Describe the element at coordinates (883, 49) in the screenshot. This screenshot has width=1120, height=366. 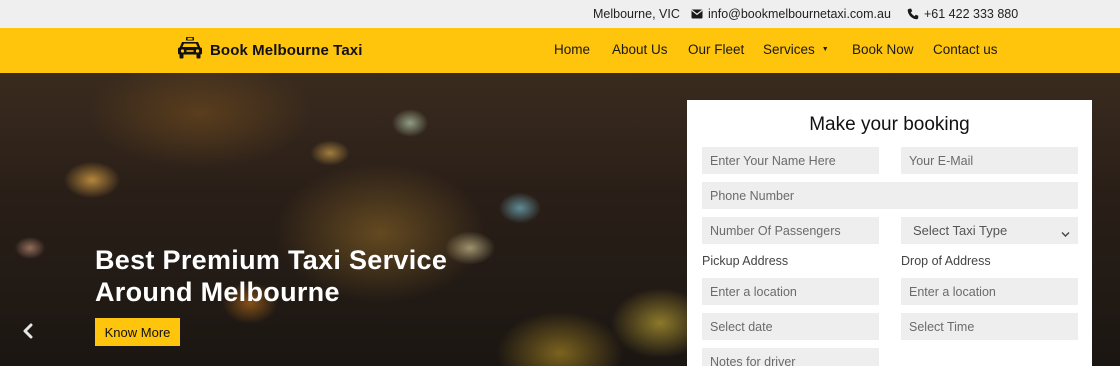
I see `nav-book-now: Book Now` at that location.